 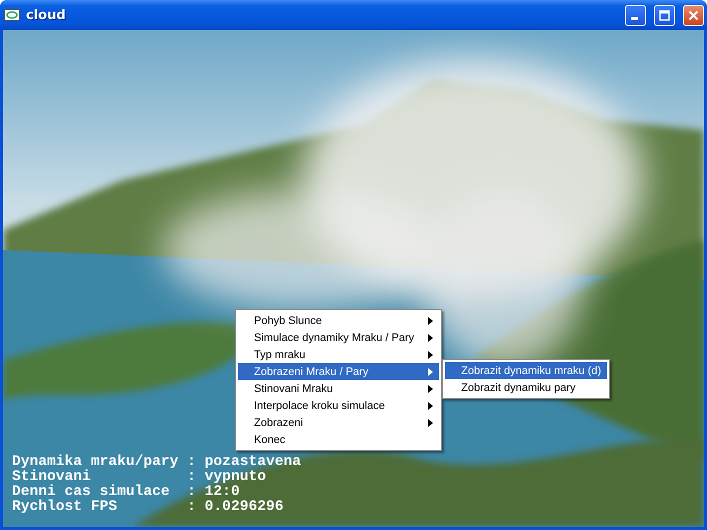 What do you see at coordinates (126, 492) in the screenshot?
I see `status-text: Denni cas simulace : 12:0` at bounding box center [126, 492].